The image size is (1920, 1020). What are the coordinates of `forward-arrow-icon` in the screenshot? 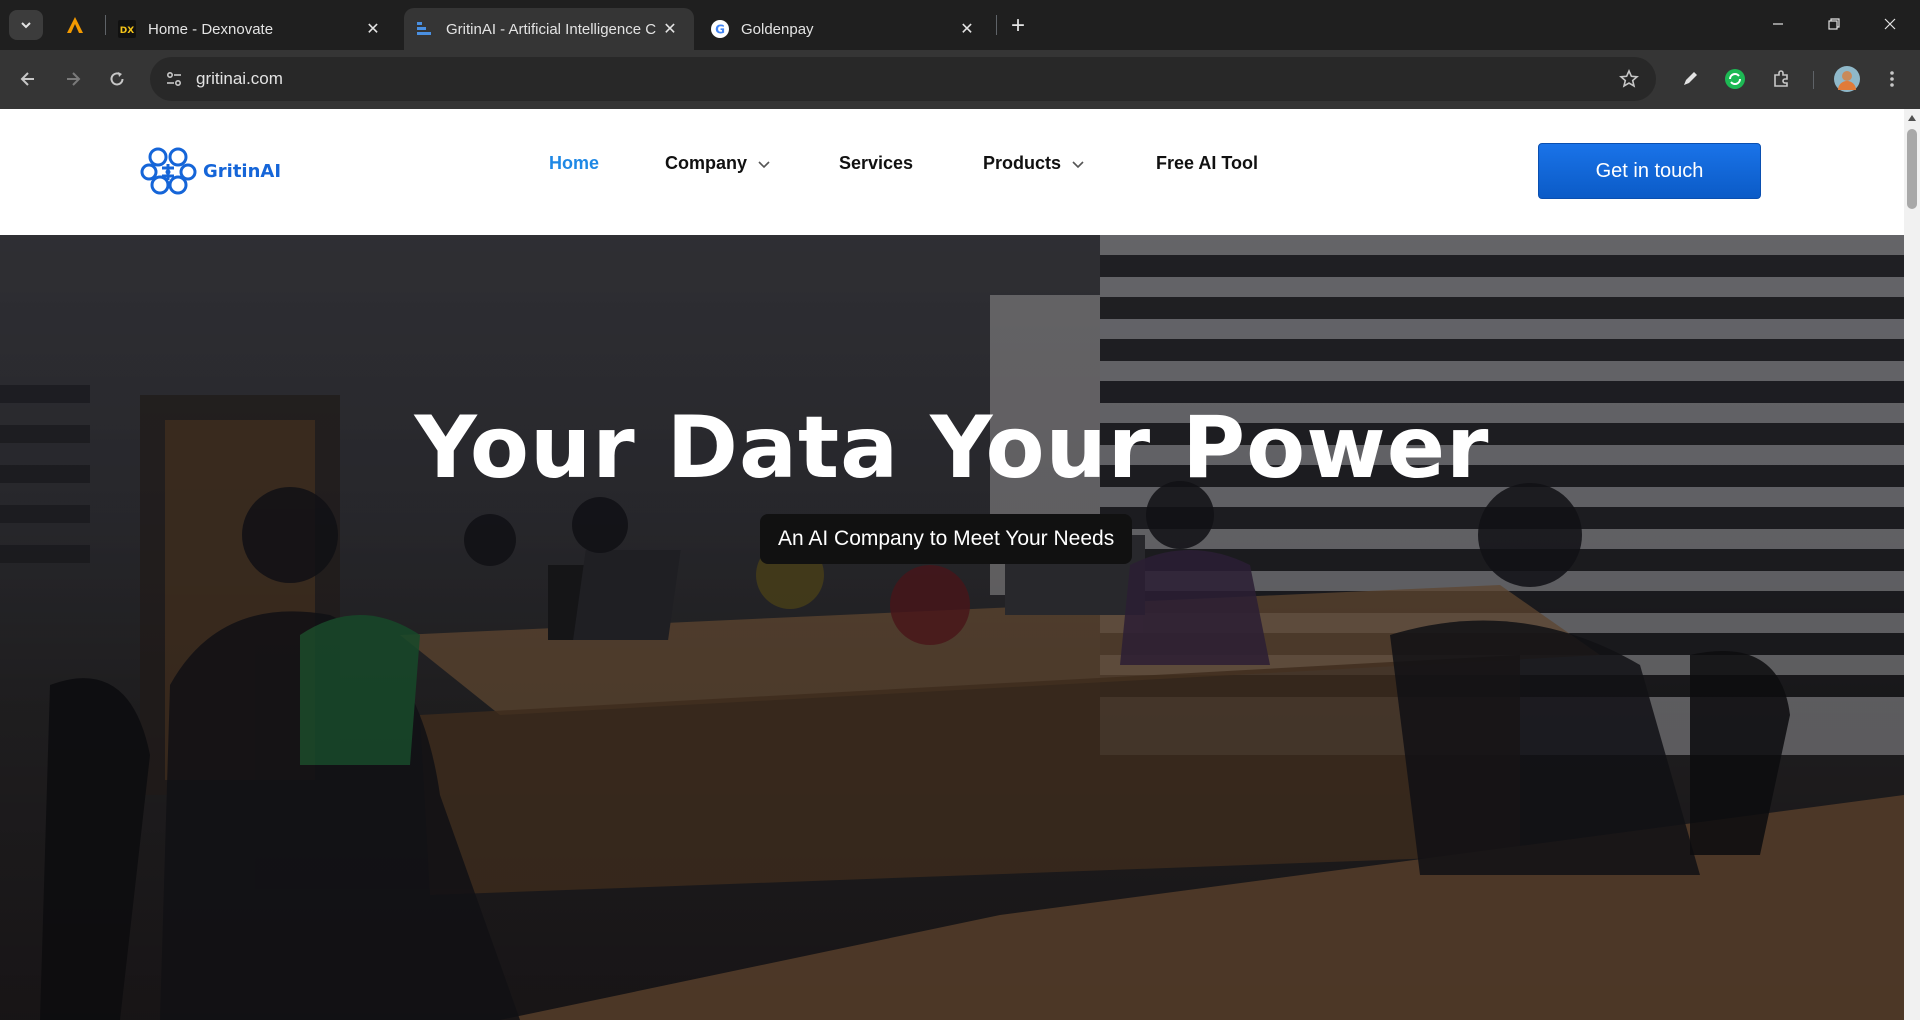 It's located at (74, 79).